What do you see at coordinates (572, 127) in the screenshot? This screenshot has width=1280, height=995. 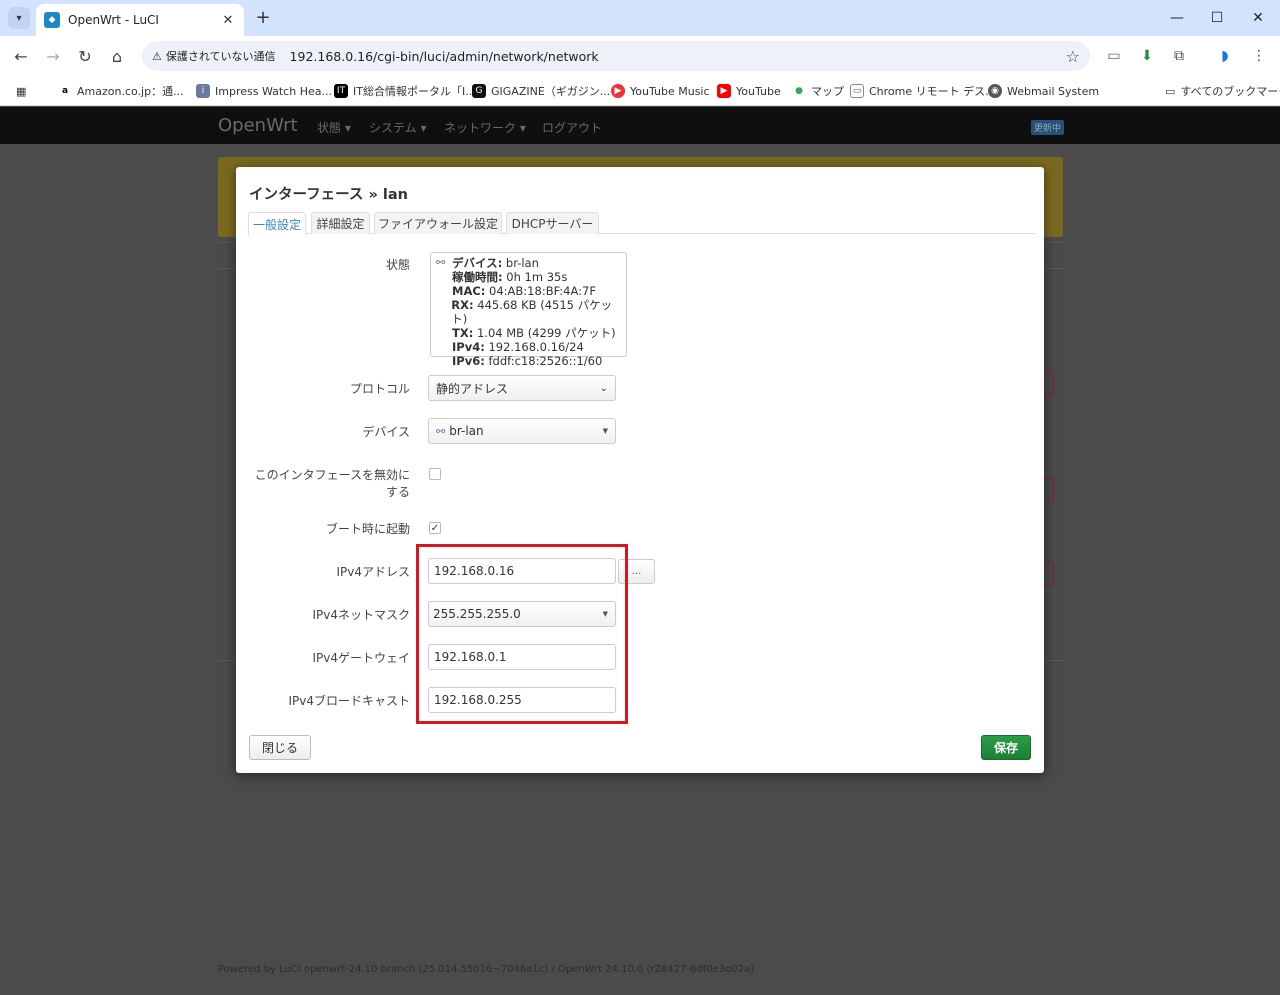 I see `menu-logout: ログアウト` at bounding box center [572, 127].